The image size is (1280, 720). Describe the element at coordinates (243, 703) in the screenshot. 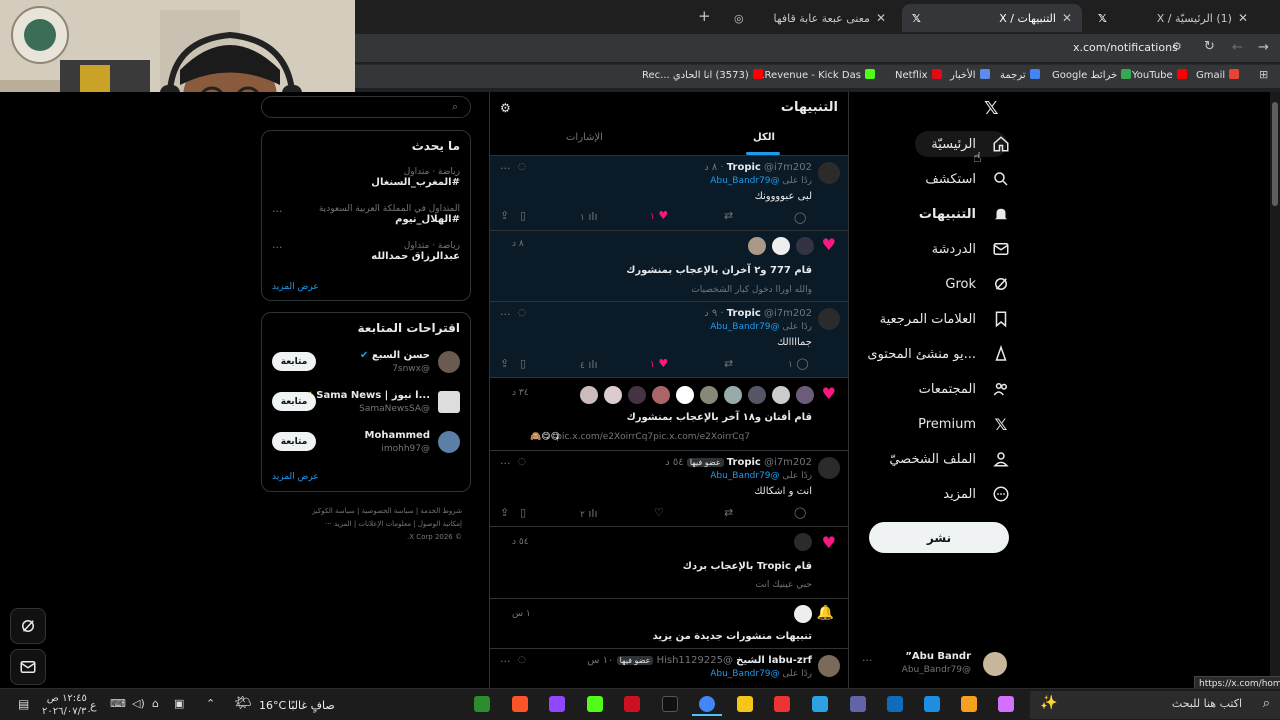

I see `weather-icon: 🌤` at that location.